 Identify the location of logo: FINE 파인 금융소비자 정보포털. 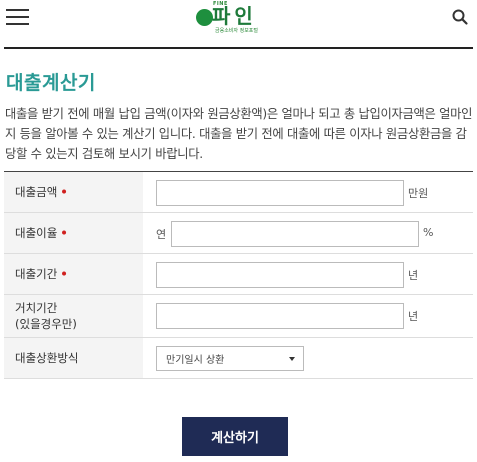
(238, 18).